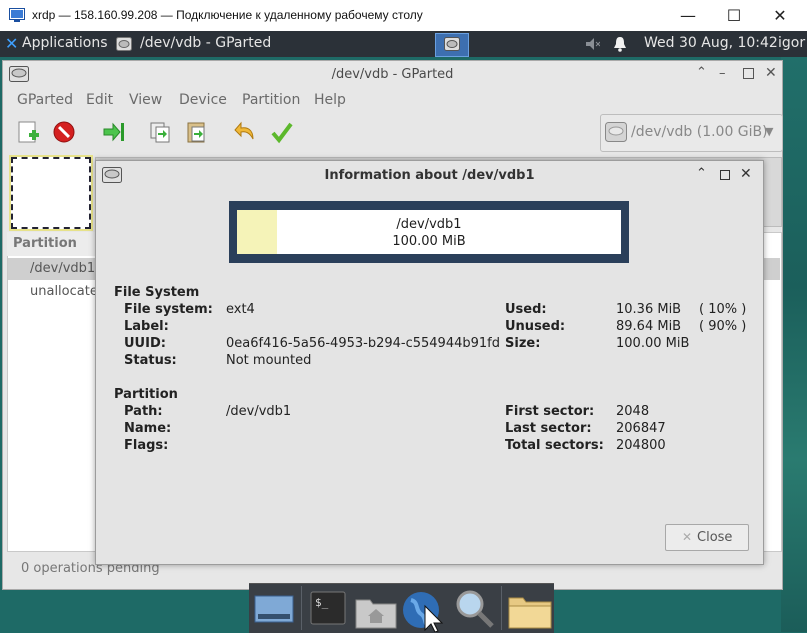 Image resolution: width=807 pixels, height=633 pixels. Describe the element at coordinates (17, 15) in the screenshot. I see `rdp-app-icon` at that location.